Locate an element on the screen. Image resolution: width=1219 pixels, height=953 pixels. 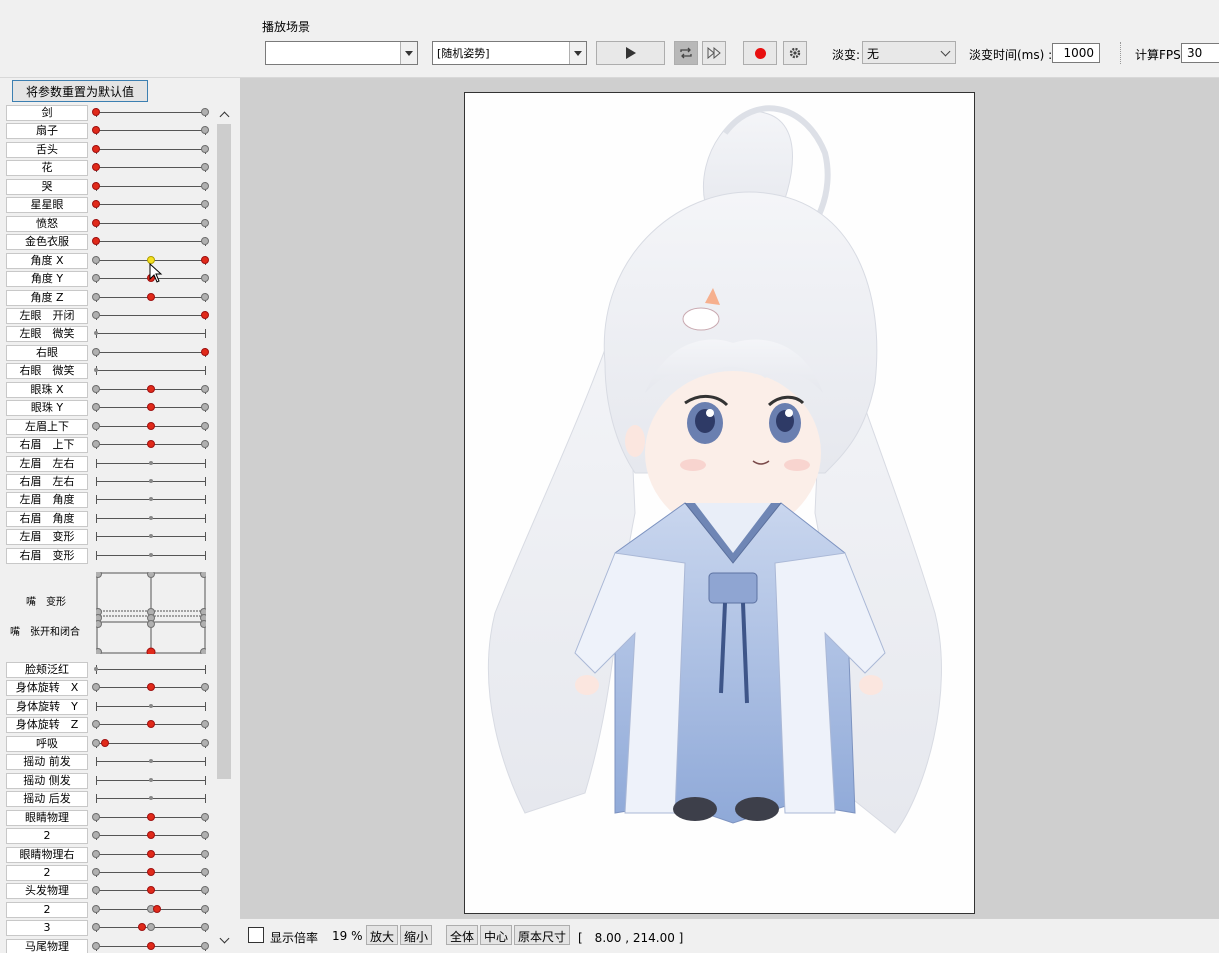
pose-select: [随机姿势] is located at coordinates (509, 53).